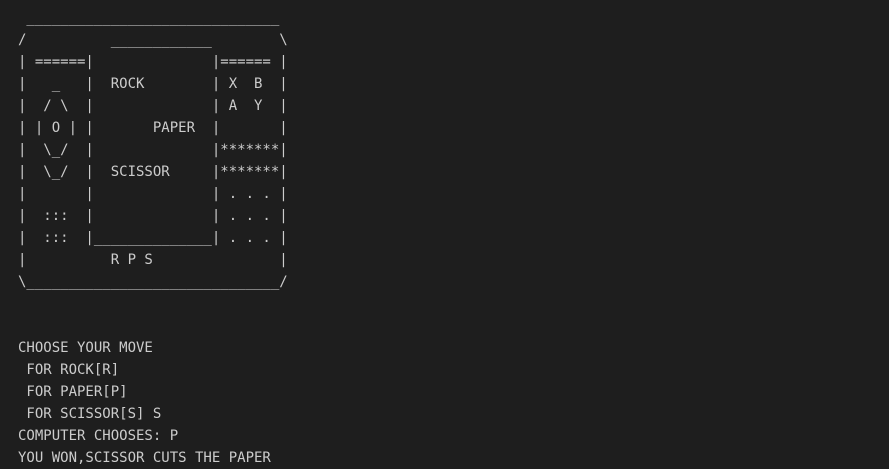  Describe the element at coordinates (144, 458) in the screenshot. I see `game-result: YOU WON,SCISSOR CUTS THE PAPER` at that location.